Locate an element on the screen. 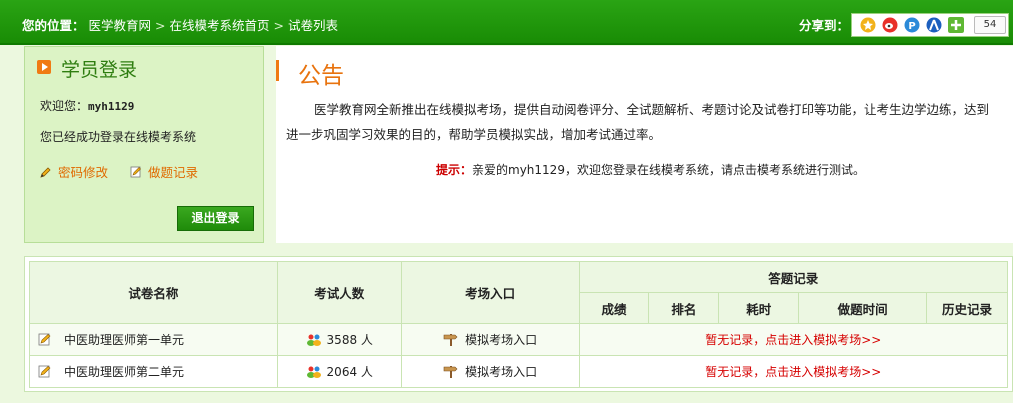 The width and height of the screenshot is (1013, 403). exam-count-cell: 2064 人 is located at coordinates (339, 371).